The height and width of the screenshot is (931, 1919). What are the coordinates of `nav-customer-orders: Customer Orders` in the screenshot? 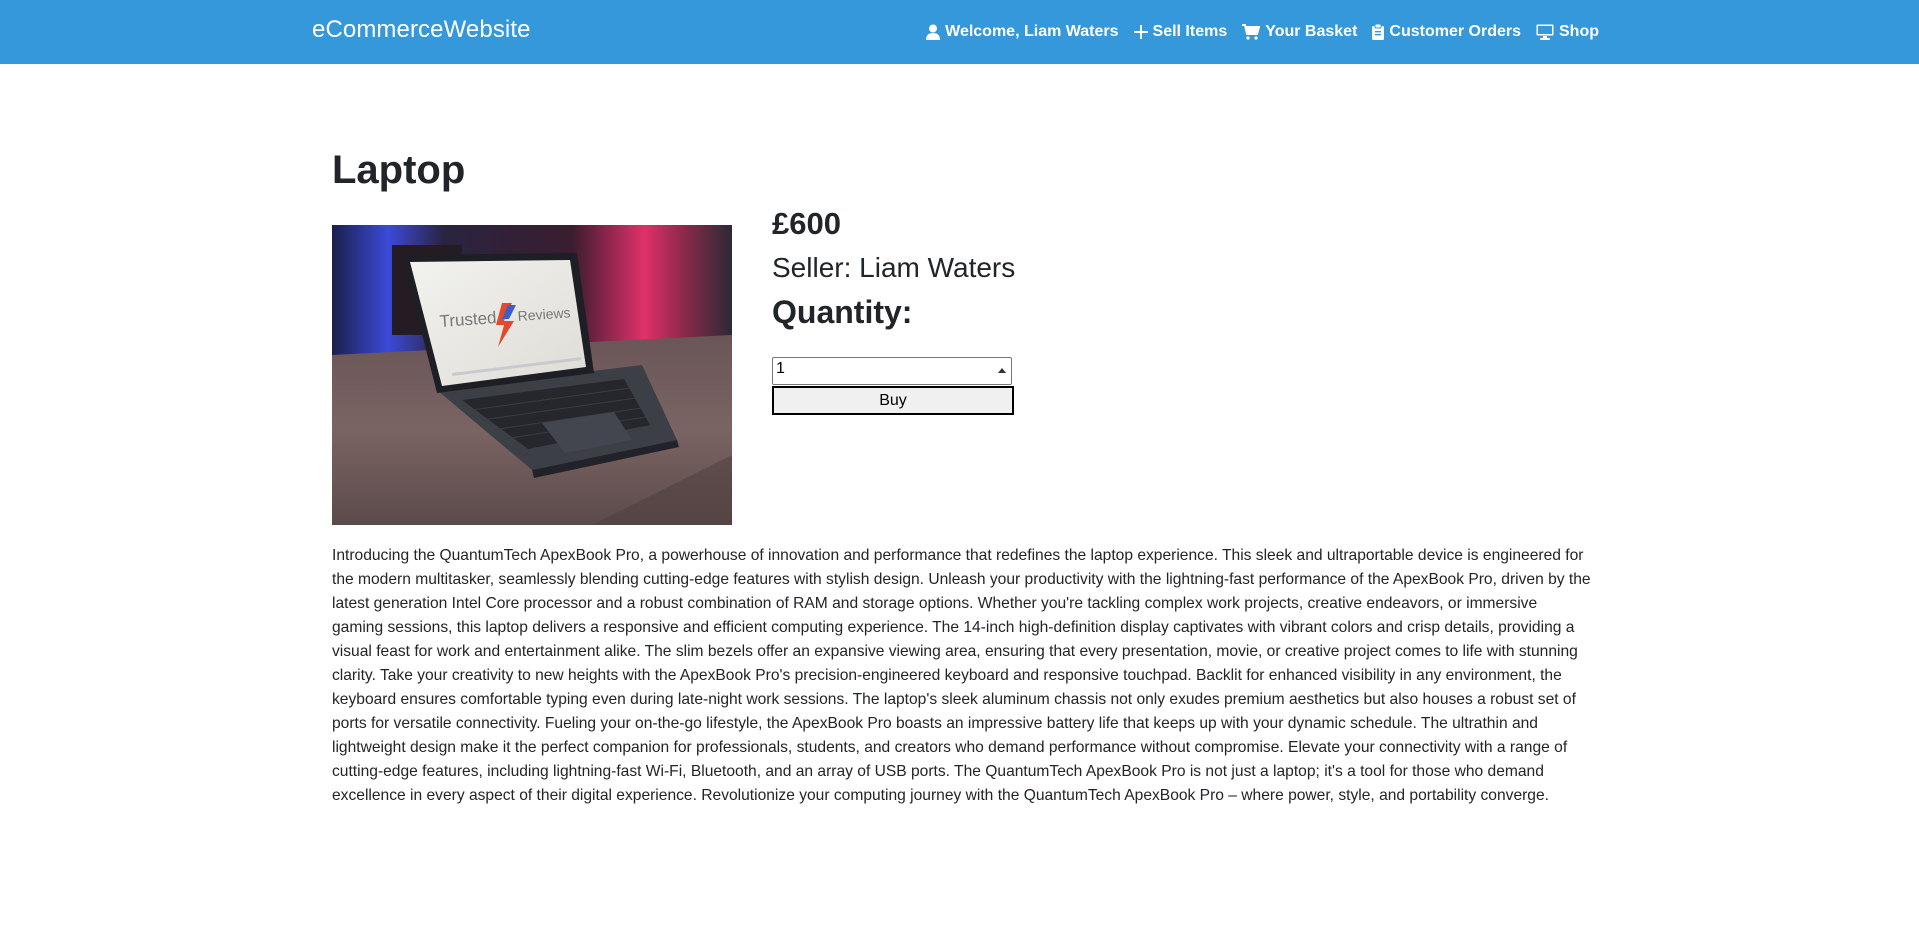 It's located at (1446, 32).